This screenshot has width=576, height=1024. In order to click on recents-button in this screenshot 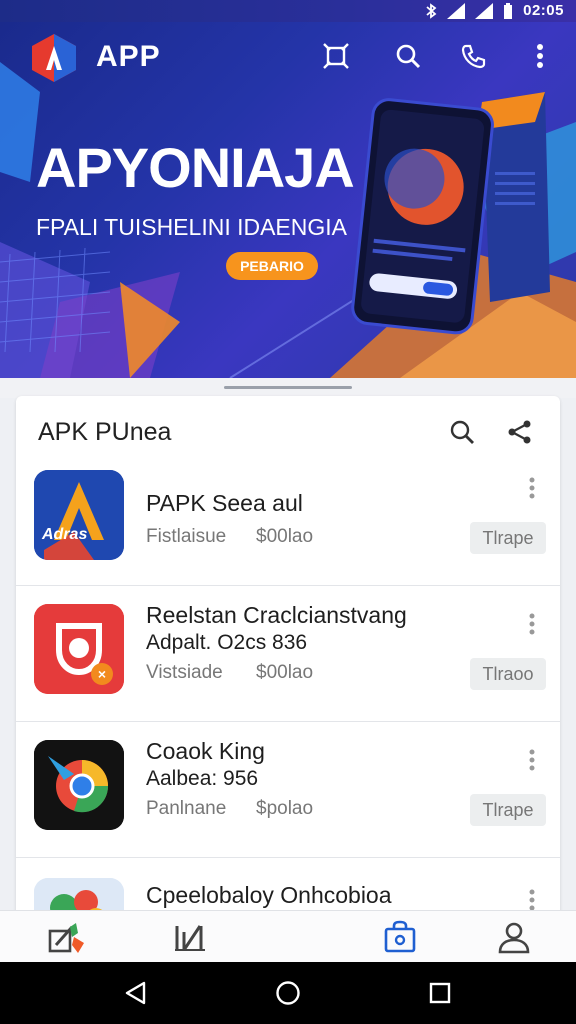, I will do `click(440, 993)`.